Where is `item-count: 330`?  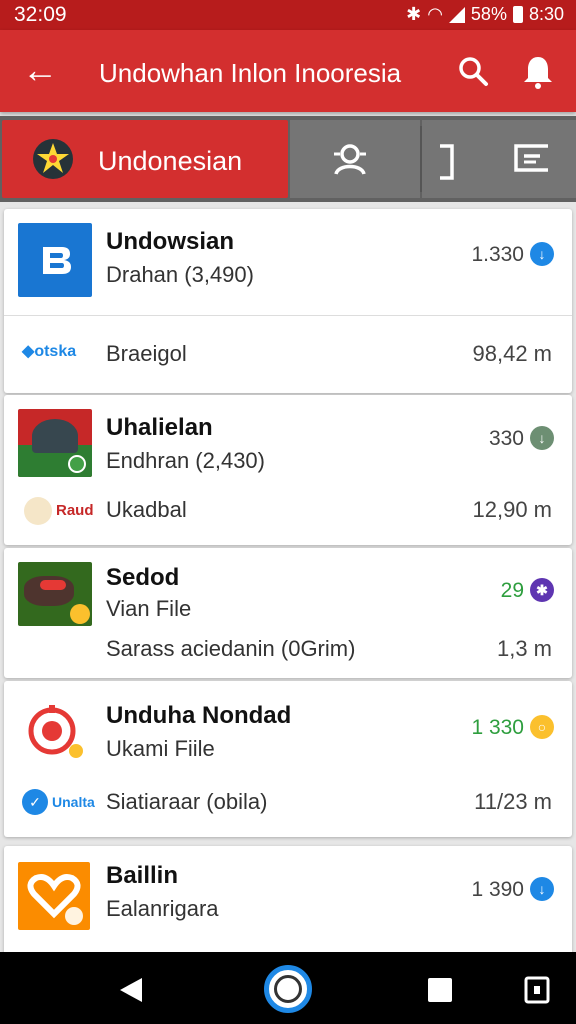 item-count: 330 is located at coordinates (506, 438).